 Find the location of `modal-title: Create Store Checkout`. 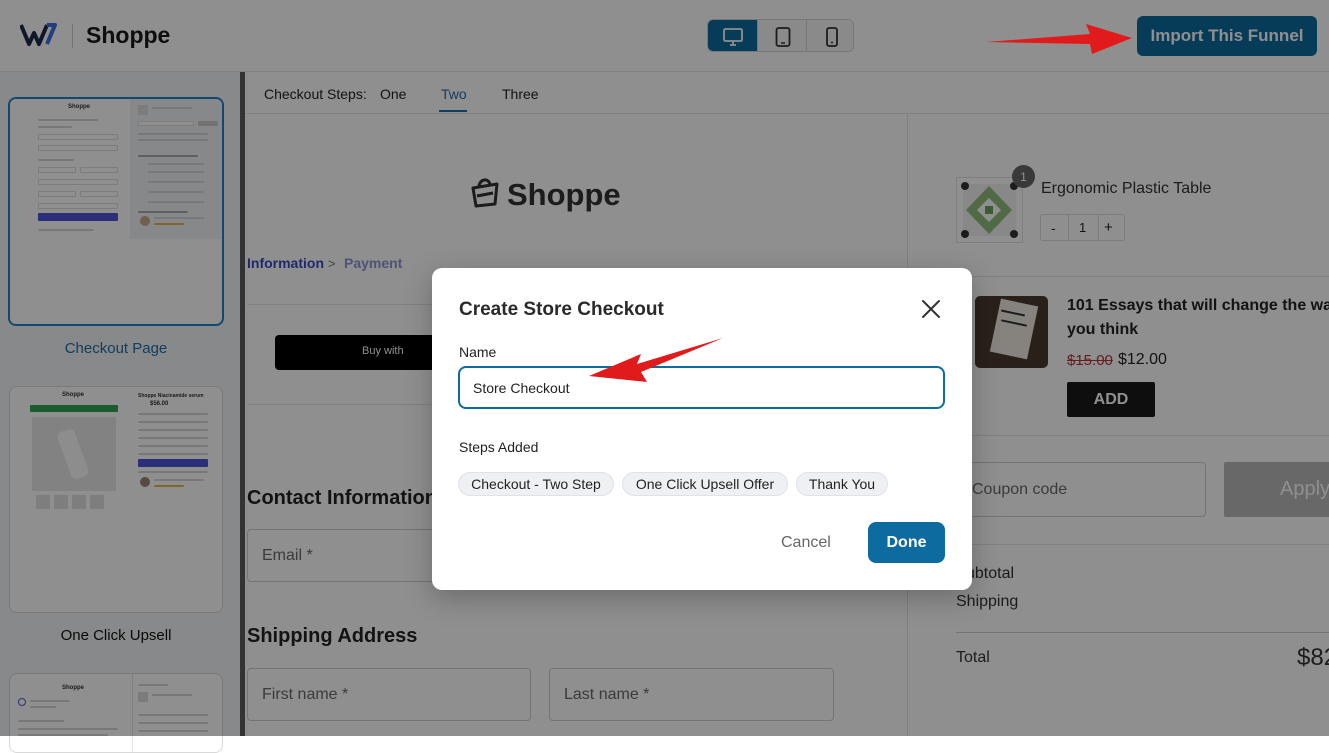

modal-title: Create Store Checkout is located at coordinates (561, 309).